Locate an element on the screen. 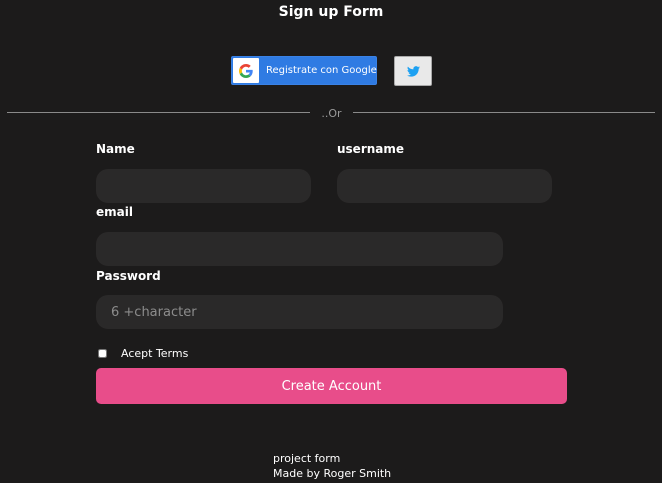 This screenshot has height=483, width=662. google-button-label: Registrate con Google is located at coordinates (321, 70).